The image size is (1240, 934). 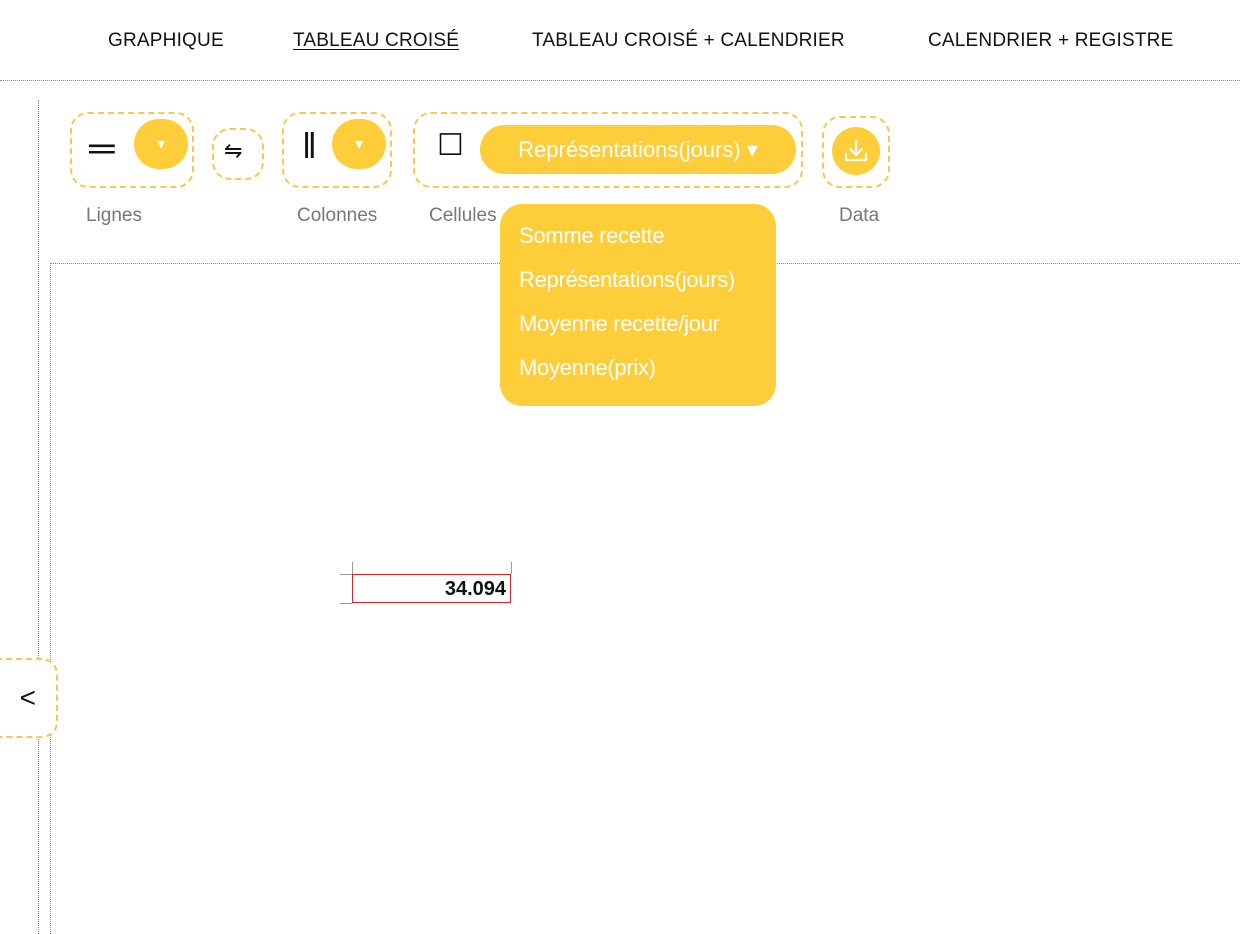 What do you see at coordinates (114, 215) in the screenshot?
I see `rows-label: Lignes` at bounding box center [114, 215].